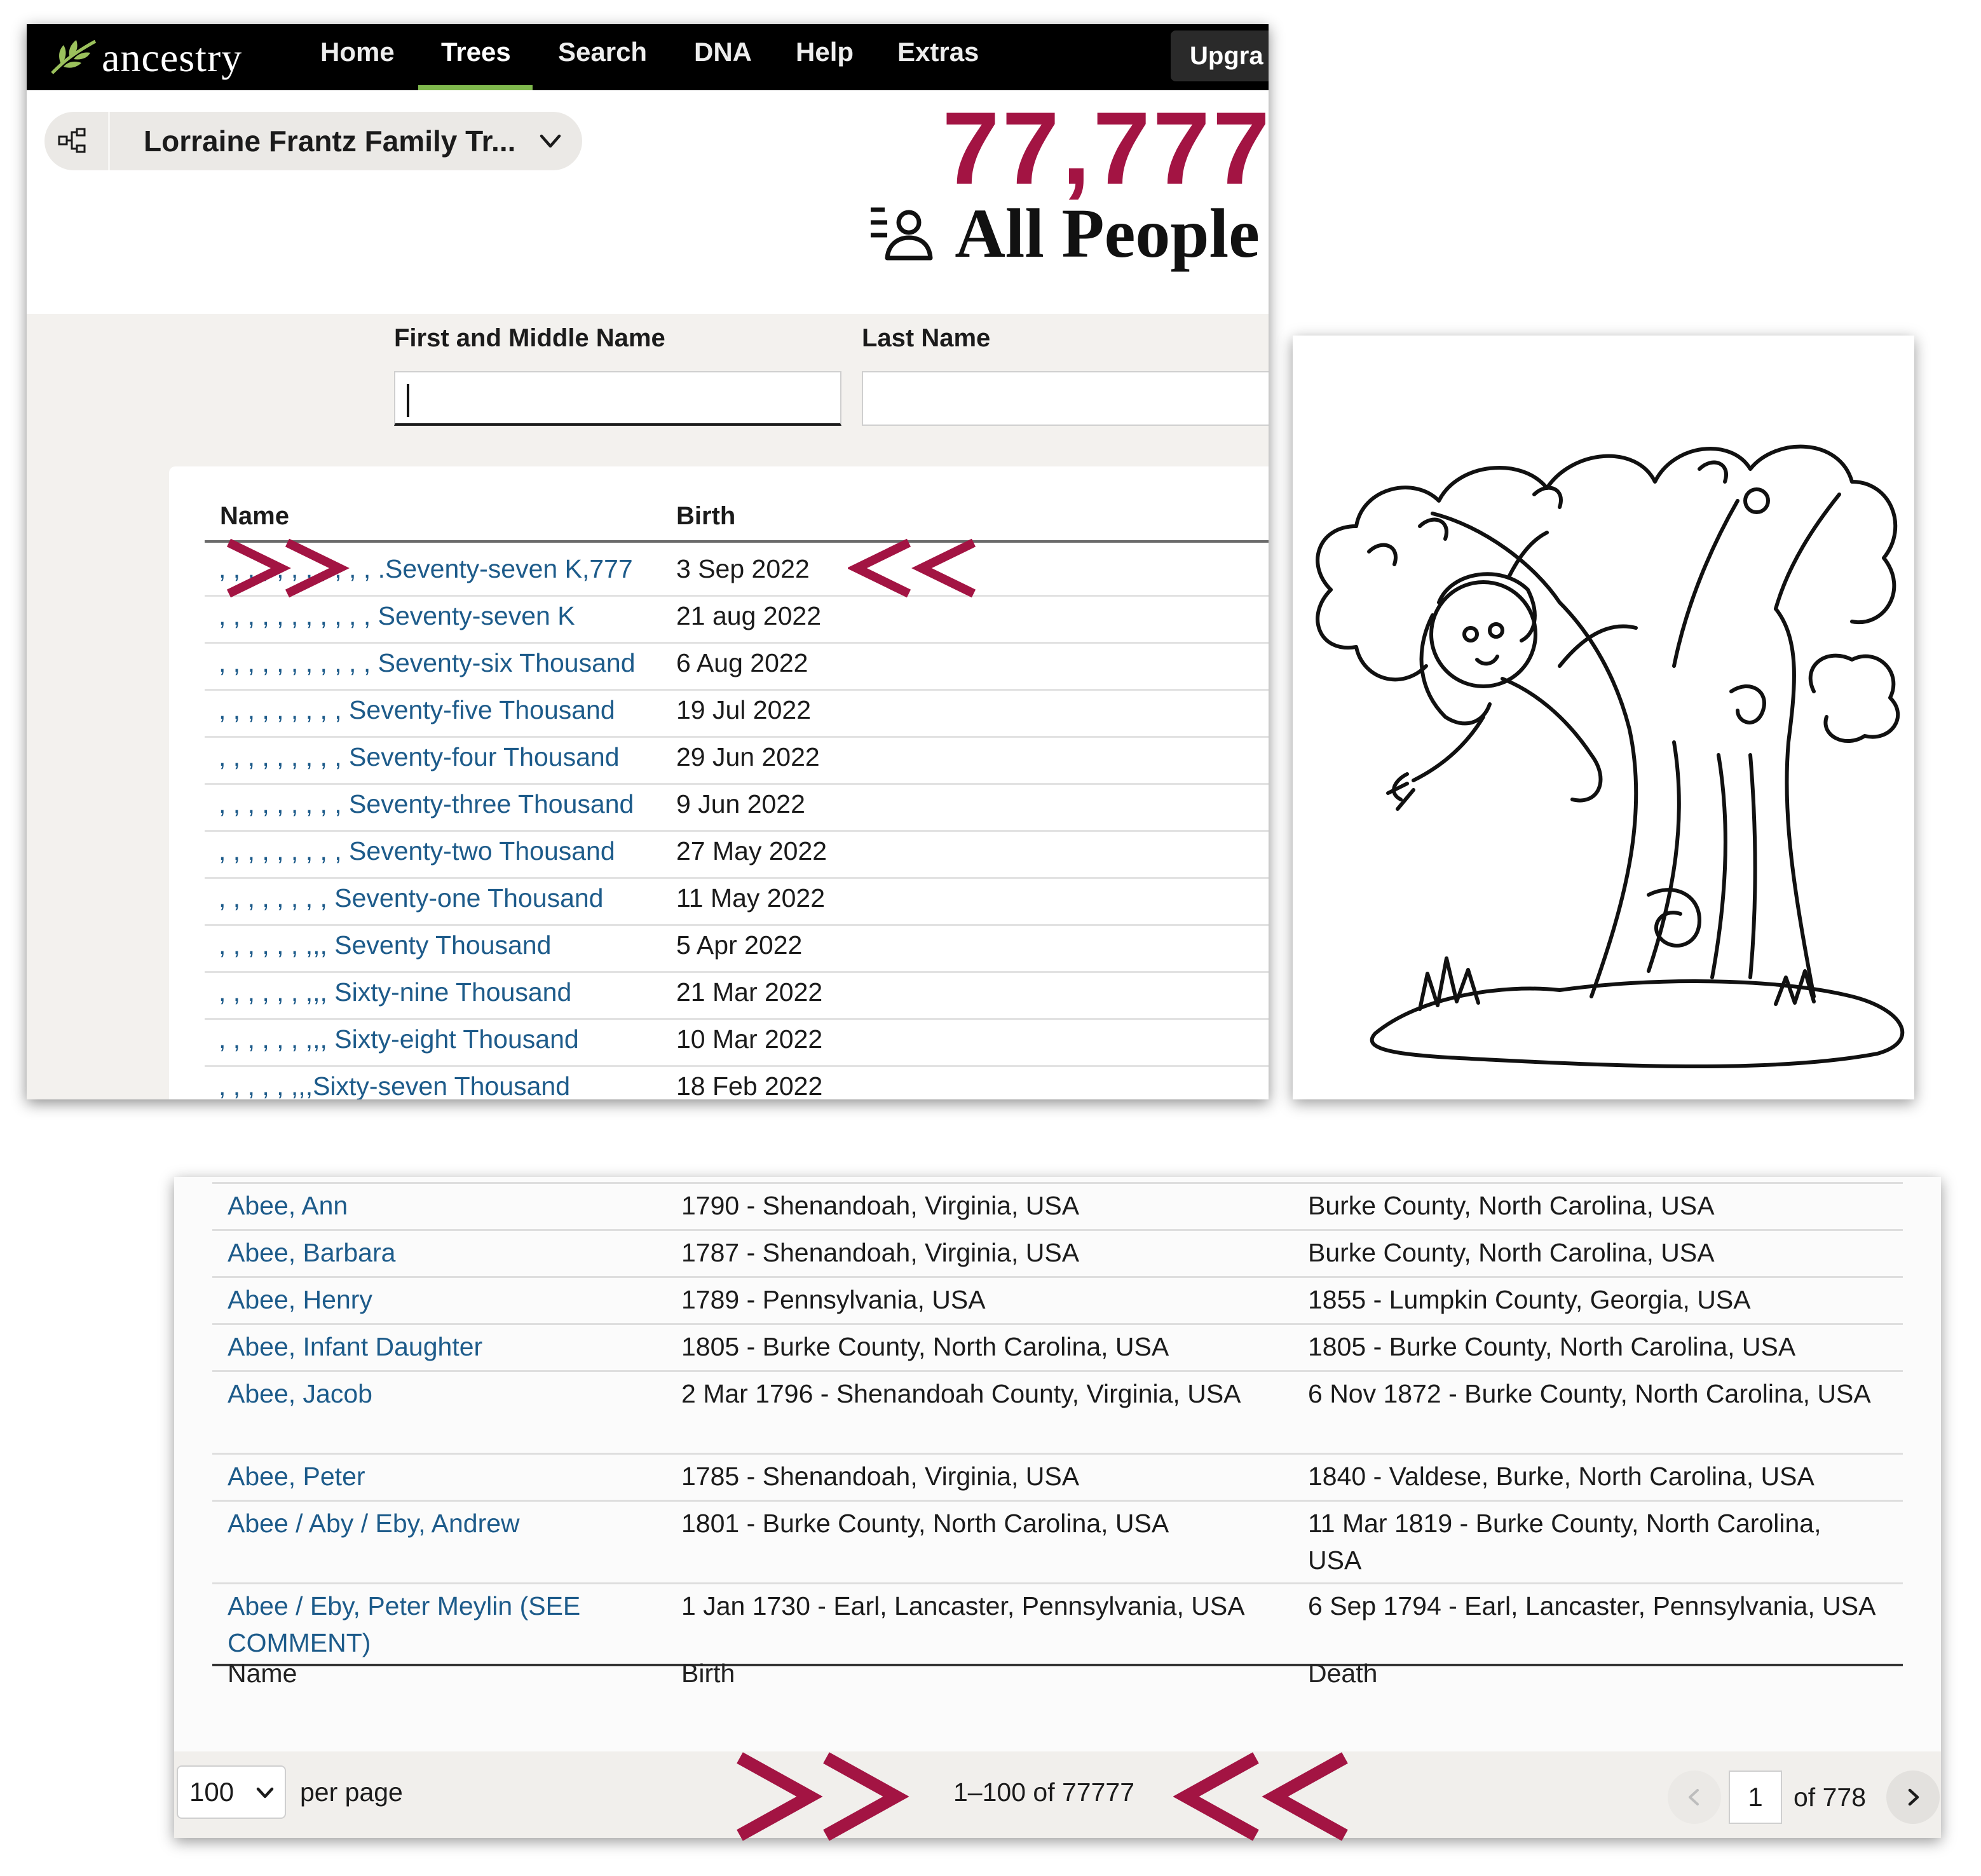  What do you see at coordinates (476, 57) in the screenshot?
I see `nav-trees: Trees` at bounding box center [476, 57].